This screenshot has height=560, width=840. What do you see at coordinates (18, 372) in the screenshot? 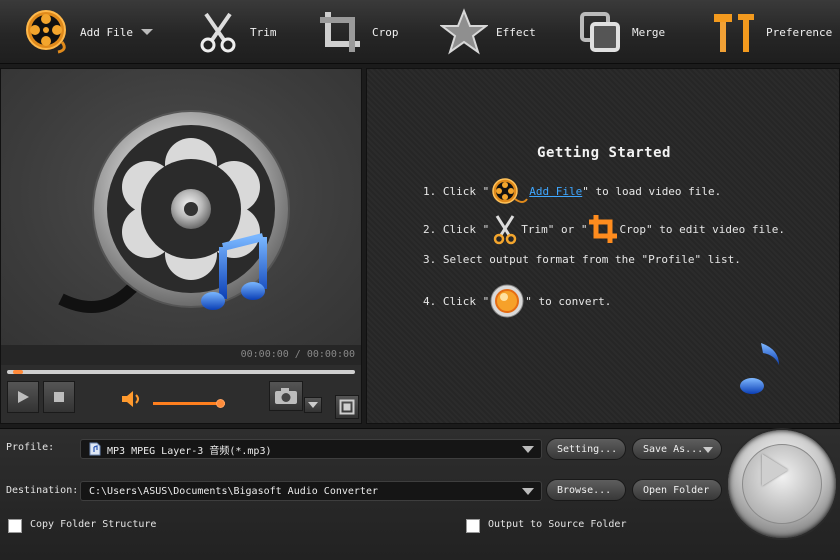
I see `seek-handle` at bounding box center [18, 372].